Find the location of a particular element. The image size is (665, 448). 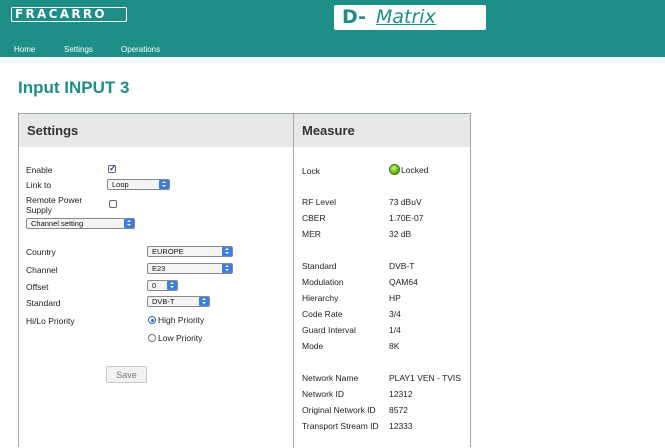

standard-label: Standard is located at coordinates (43, 303).